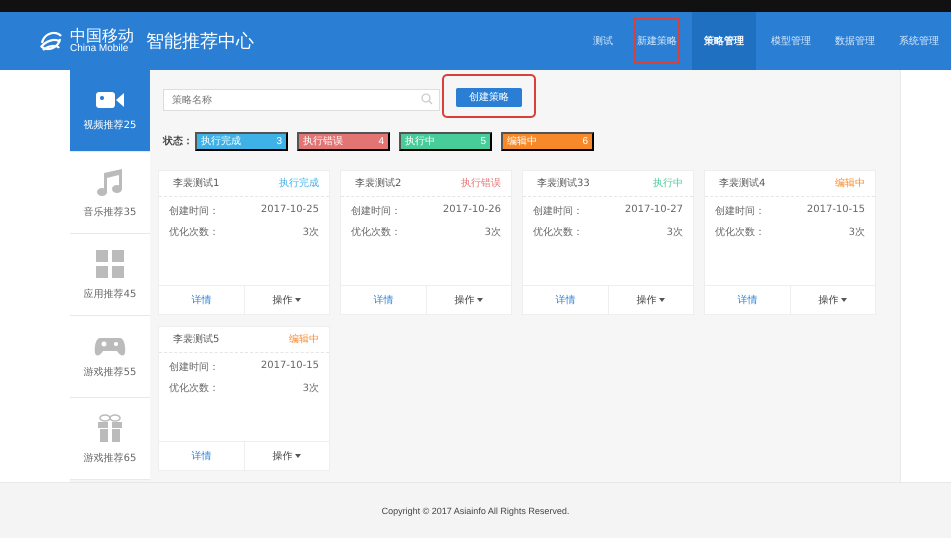  What do you see at coordinates (241, 141) in the screenshot?
I see `status-filter-button: 执行完成 3` at bounding box center [241, 141].